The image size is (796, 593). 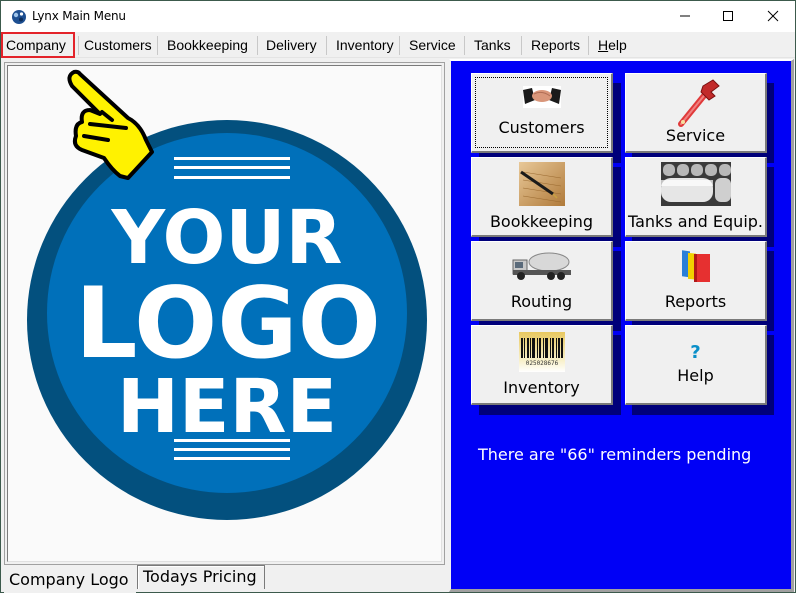 I want to click on menu-tanks: Tanks, so click(x=492, y=45).